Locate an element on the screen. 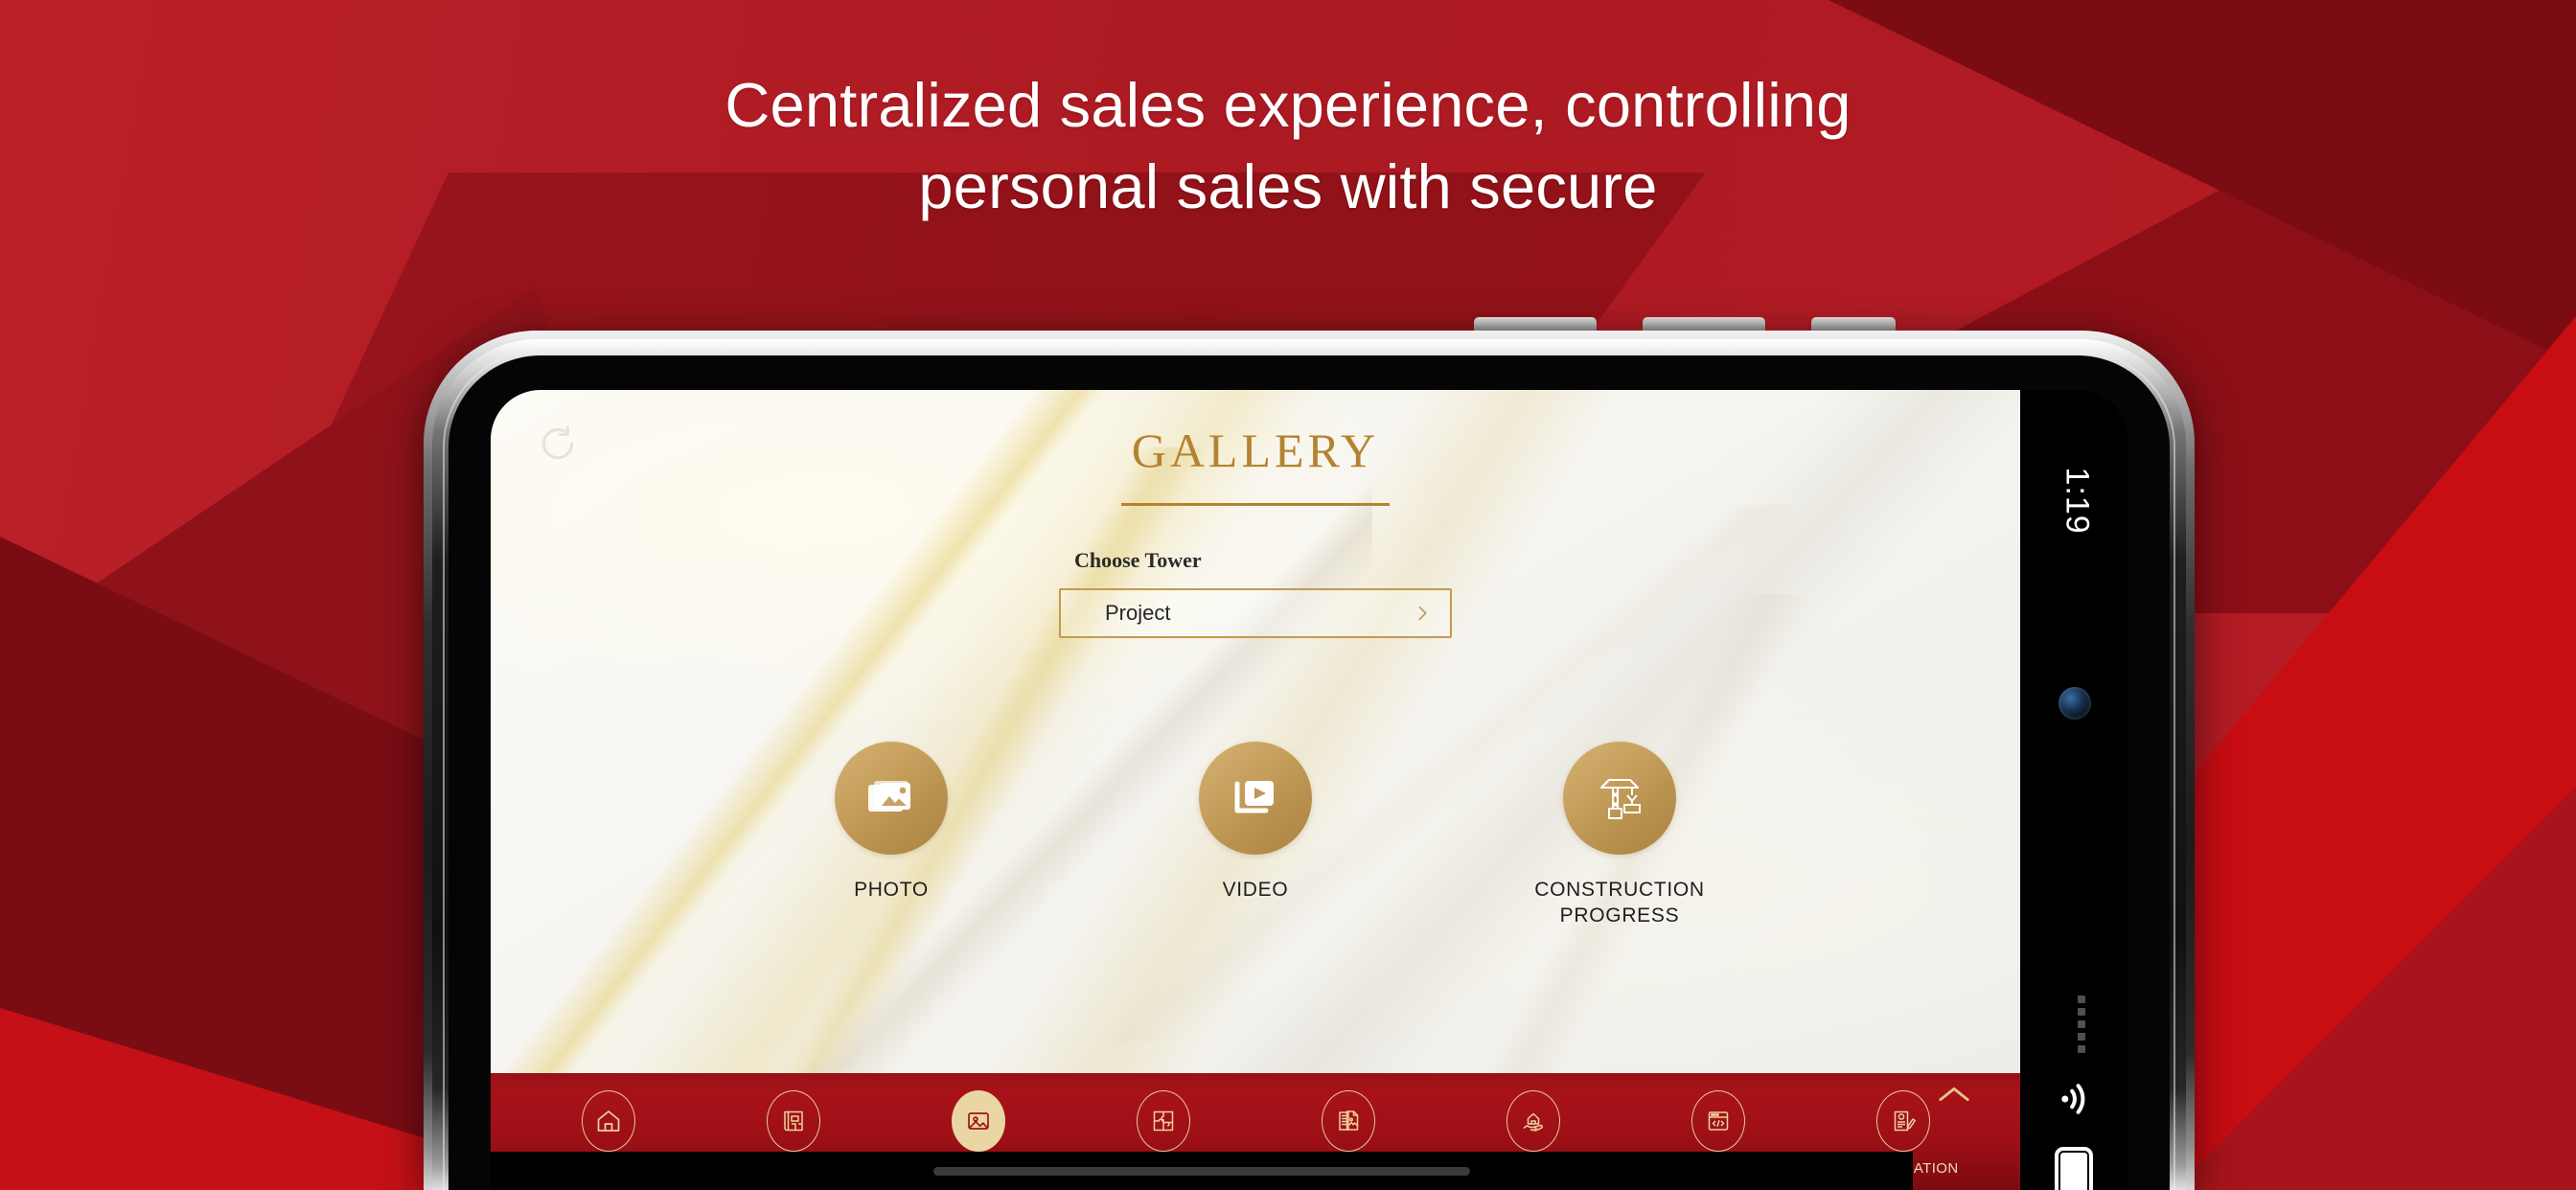  video-tile-label: VIDEO is located at coordinates (1255, 890).